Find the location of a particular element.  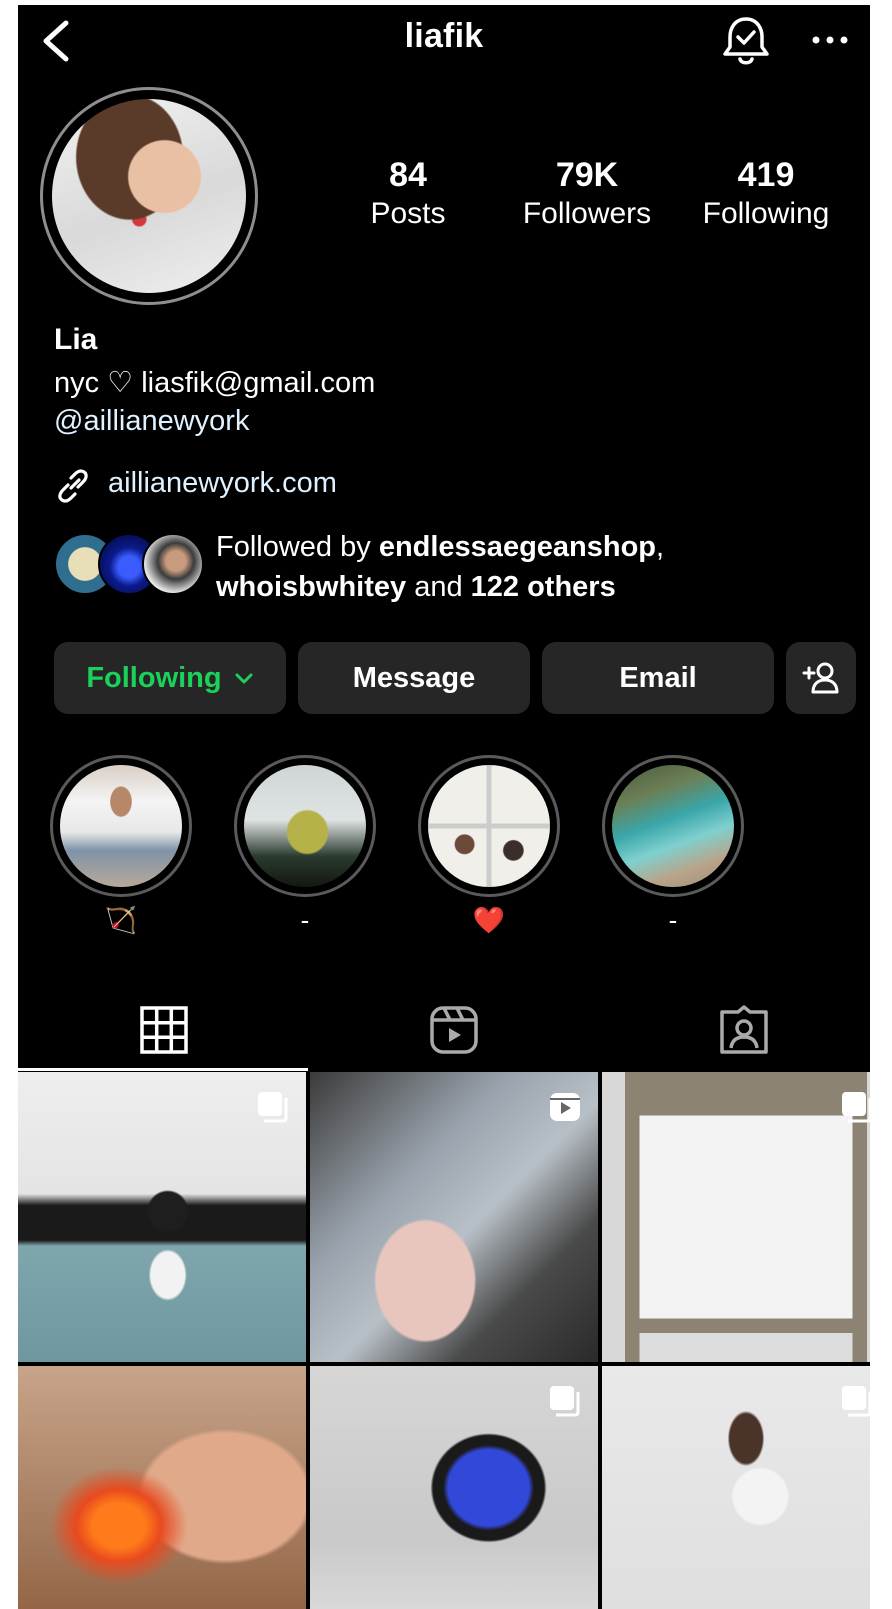

stat-posts-label: Posts is located at coordinates (408, 213).